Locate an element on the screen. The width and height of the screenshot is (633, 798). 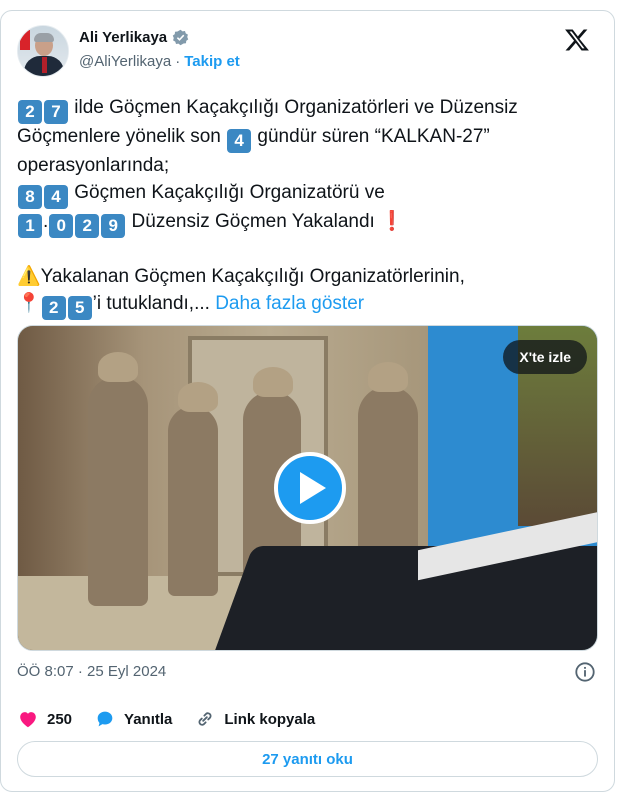
action-bar: 250 Yanıtla Link kopyala is located at coordinates (177, 719).